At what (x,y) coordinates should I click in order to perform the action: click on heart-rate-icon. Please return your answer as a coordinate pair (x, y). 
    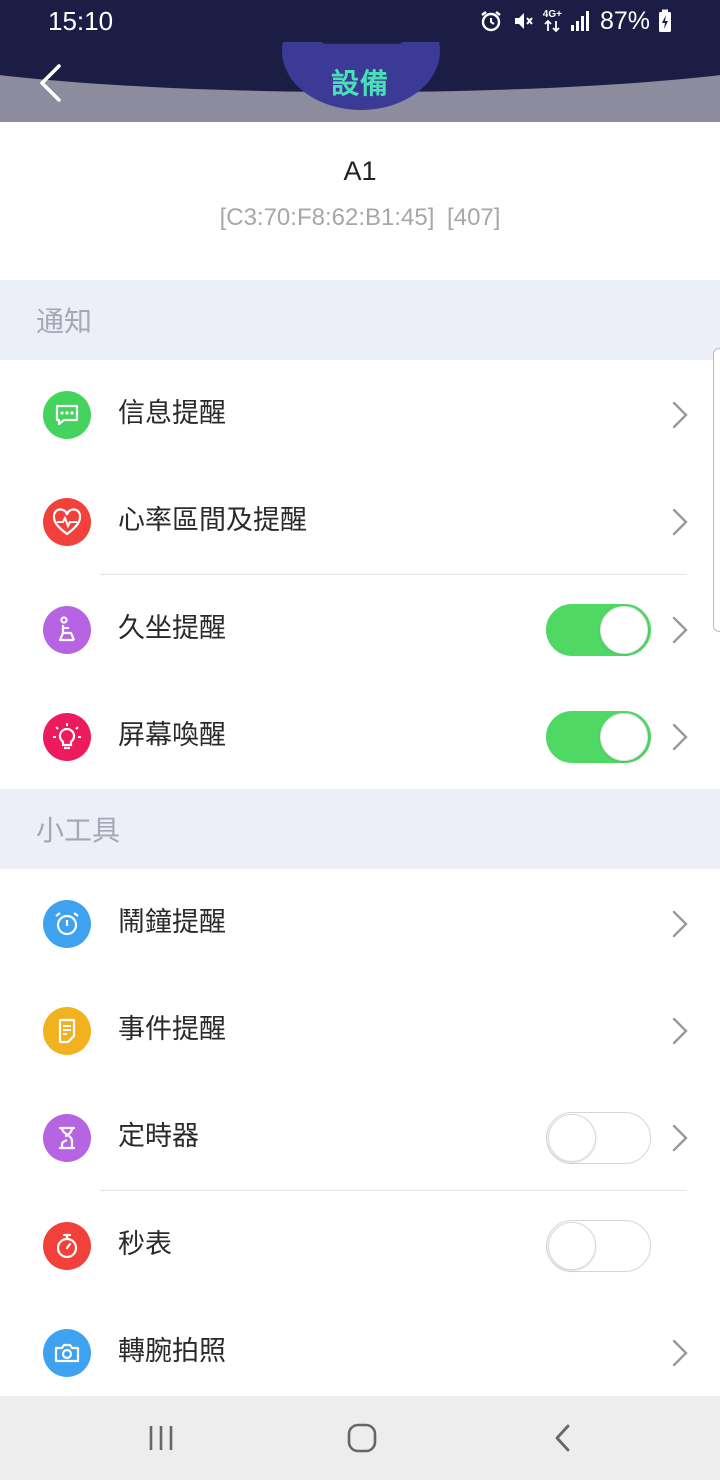
    Looking at the image, I should click on (67, 522).